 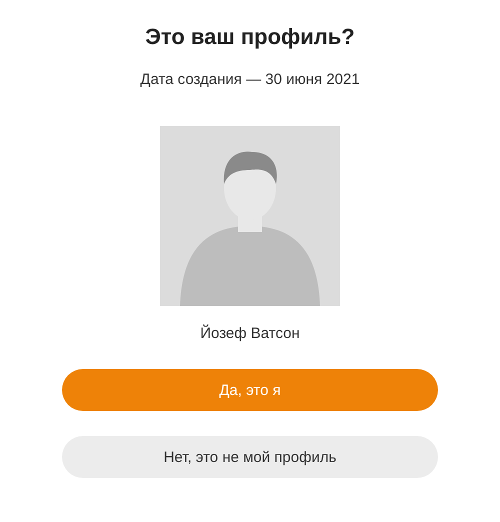 I want to click on decline-button: Нет, это не мой профиль, so click(x=250, y=457).